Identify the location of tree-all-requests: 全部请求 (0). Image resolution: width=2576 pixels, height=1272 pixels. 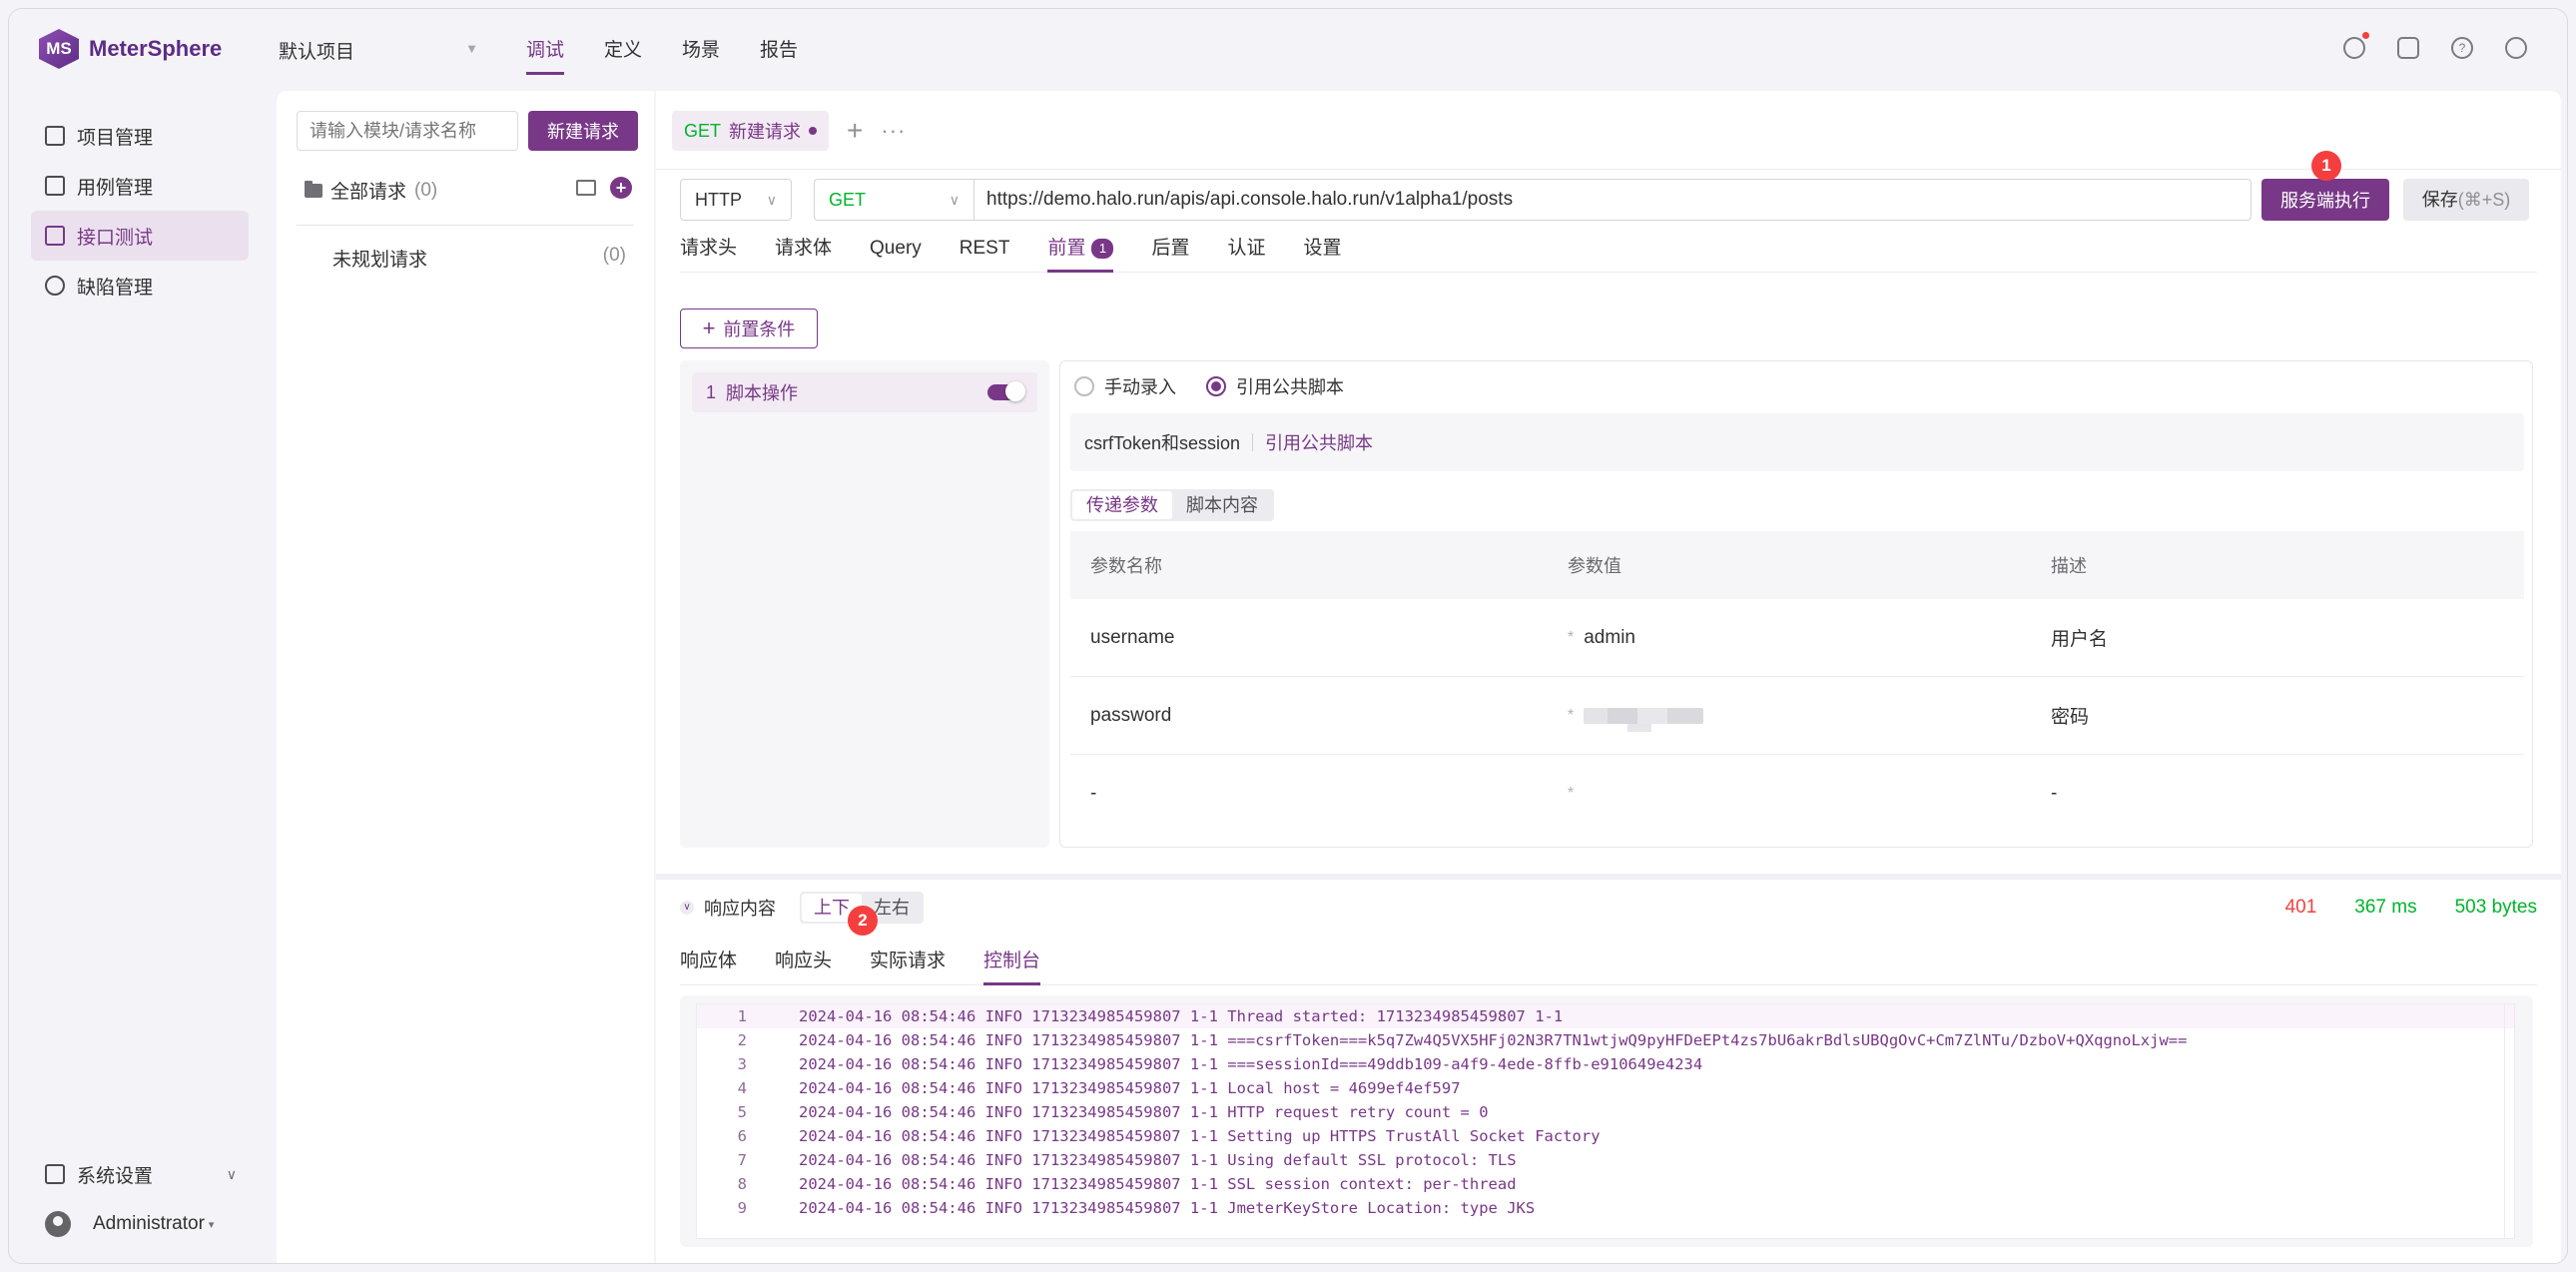
(371, 190).